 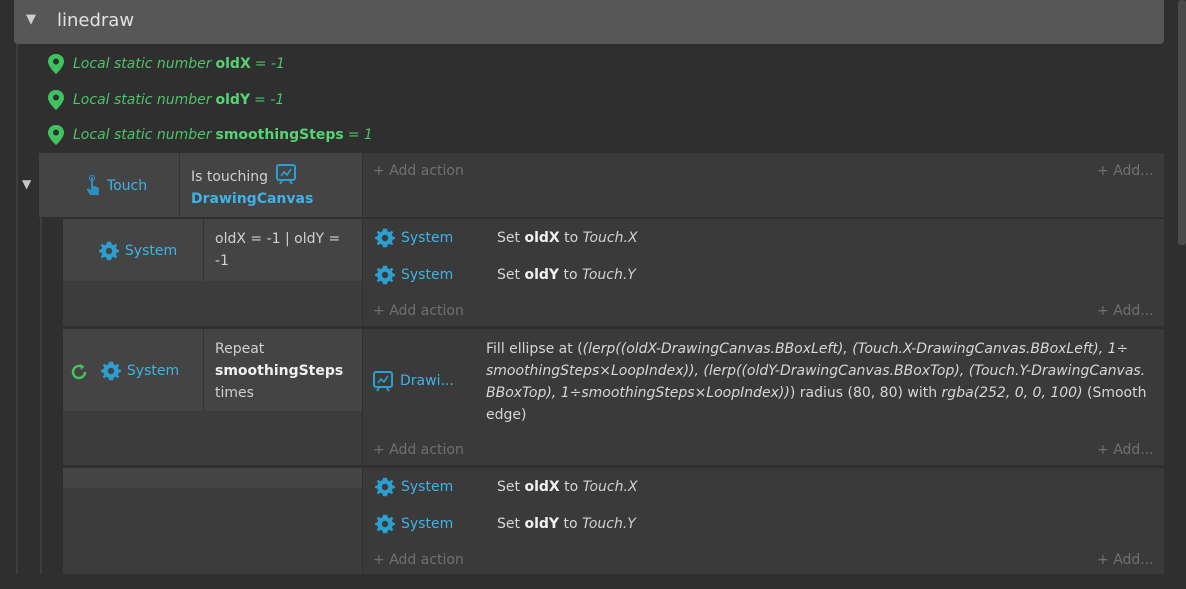 What do you see at coordinates (1182, 122) in the screenshot?
I see `vertical-scrollbar` at bounding box center [1182, 122].